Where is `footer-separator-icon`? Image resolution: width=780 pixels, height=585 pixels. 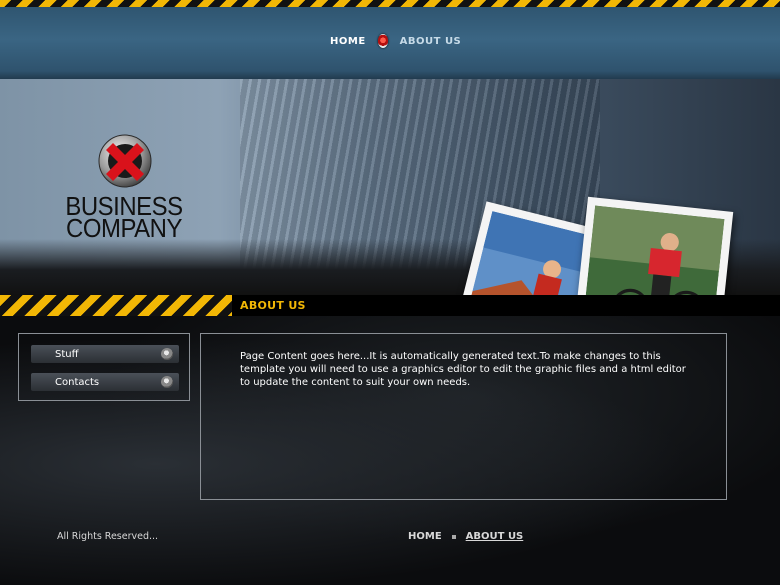 footer-separator-icon is located at coordinates (453, 536).